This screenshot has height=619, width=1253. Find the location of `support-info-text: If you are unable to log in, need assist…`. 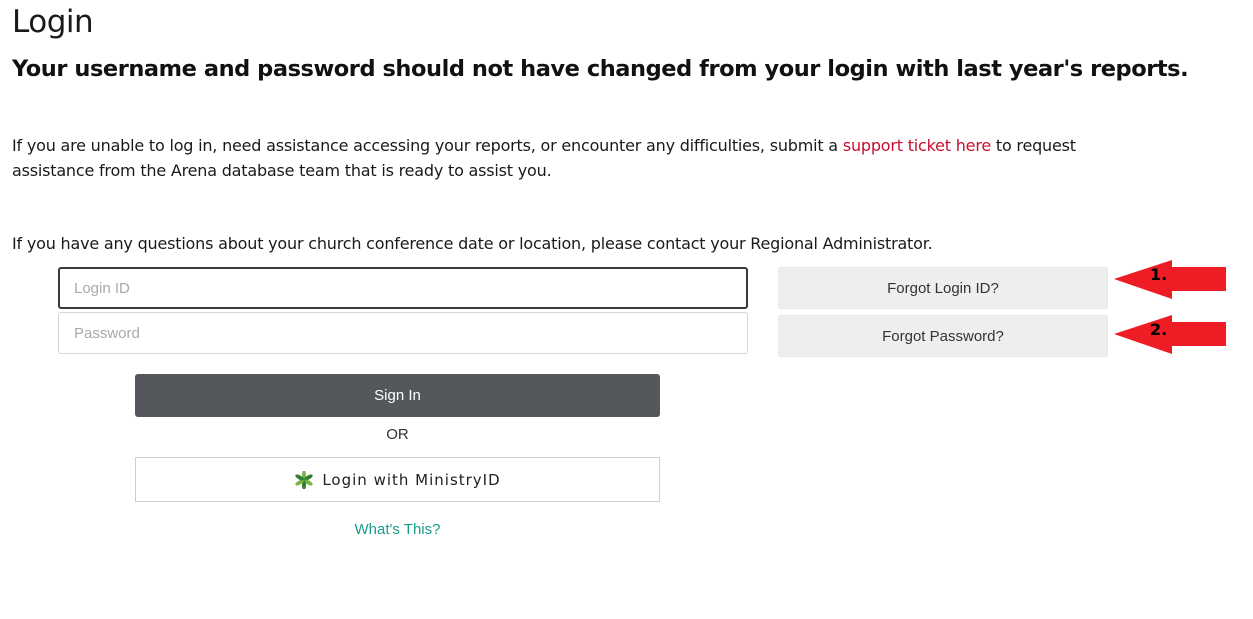

support-info-text: If you are unable to log in, need assist… is located at coordinates (587, 158).